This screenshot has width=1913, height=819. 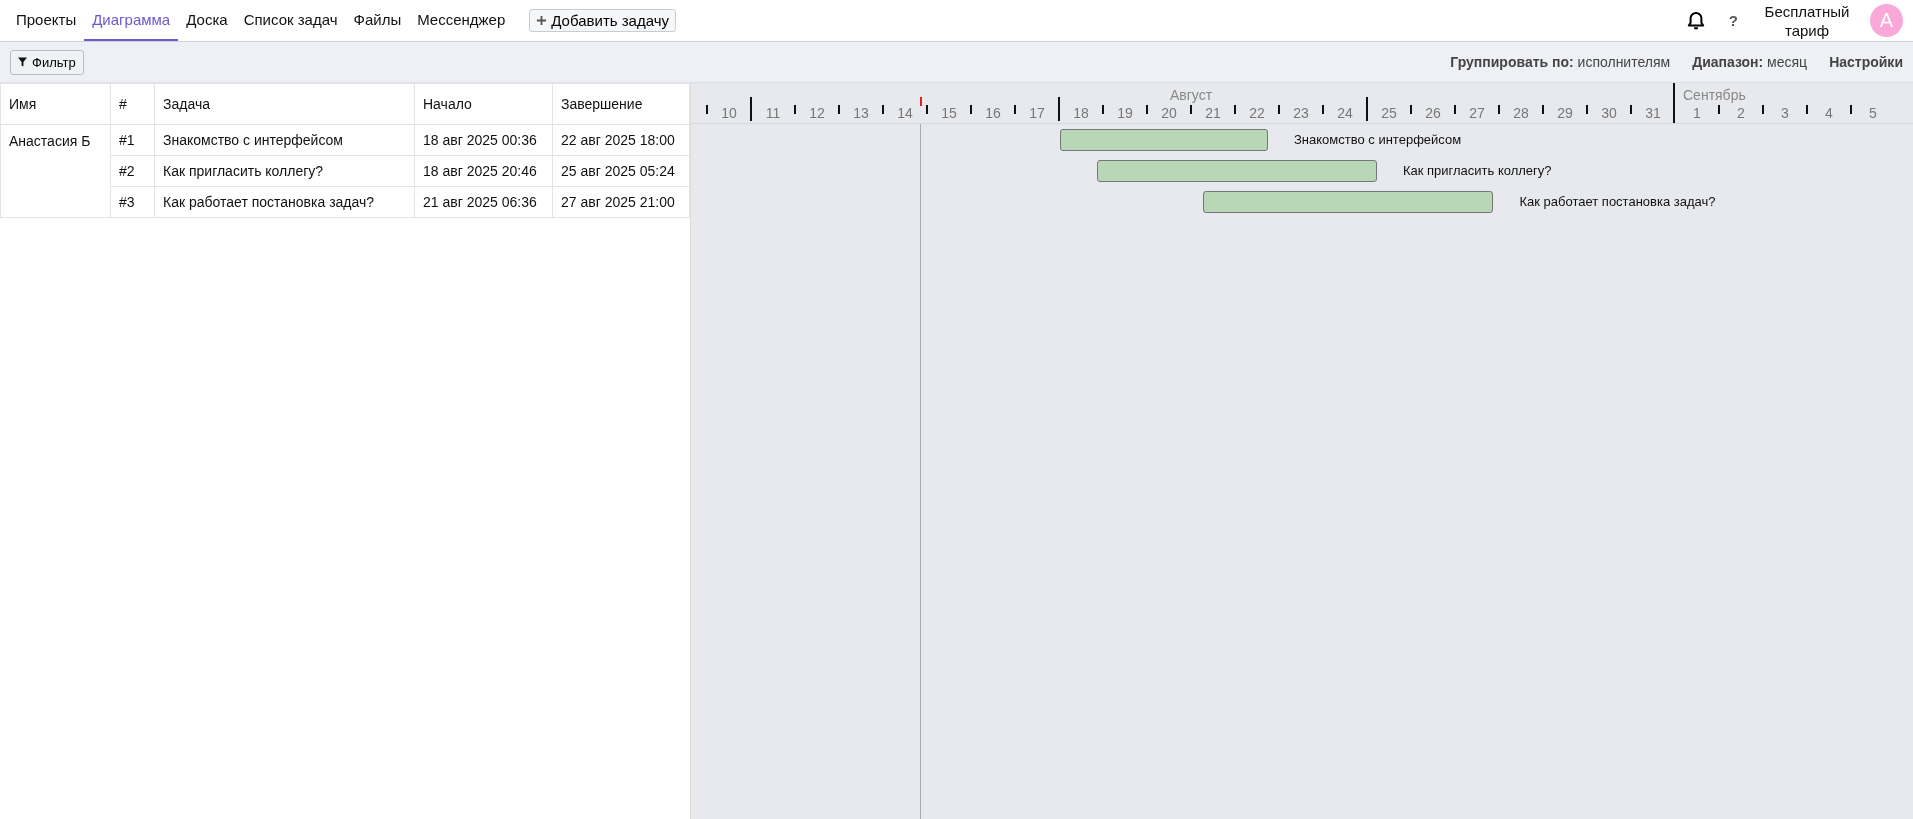 I want to click on column-header: #, so click(x=132, y=104).